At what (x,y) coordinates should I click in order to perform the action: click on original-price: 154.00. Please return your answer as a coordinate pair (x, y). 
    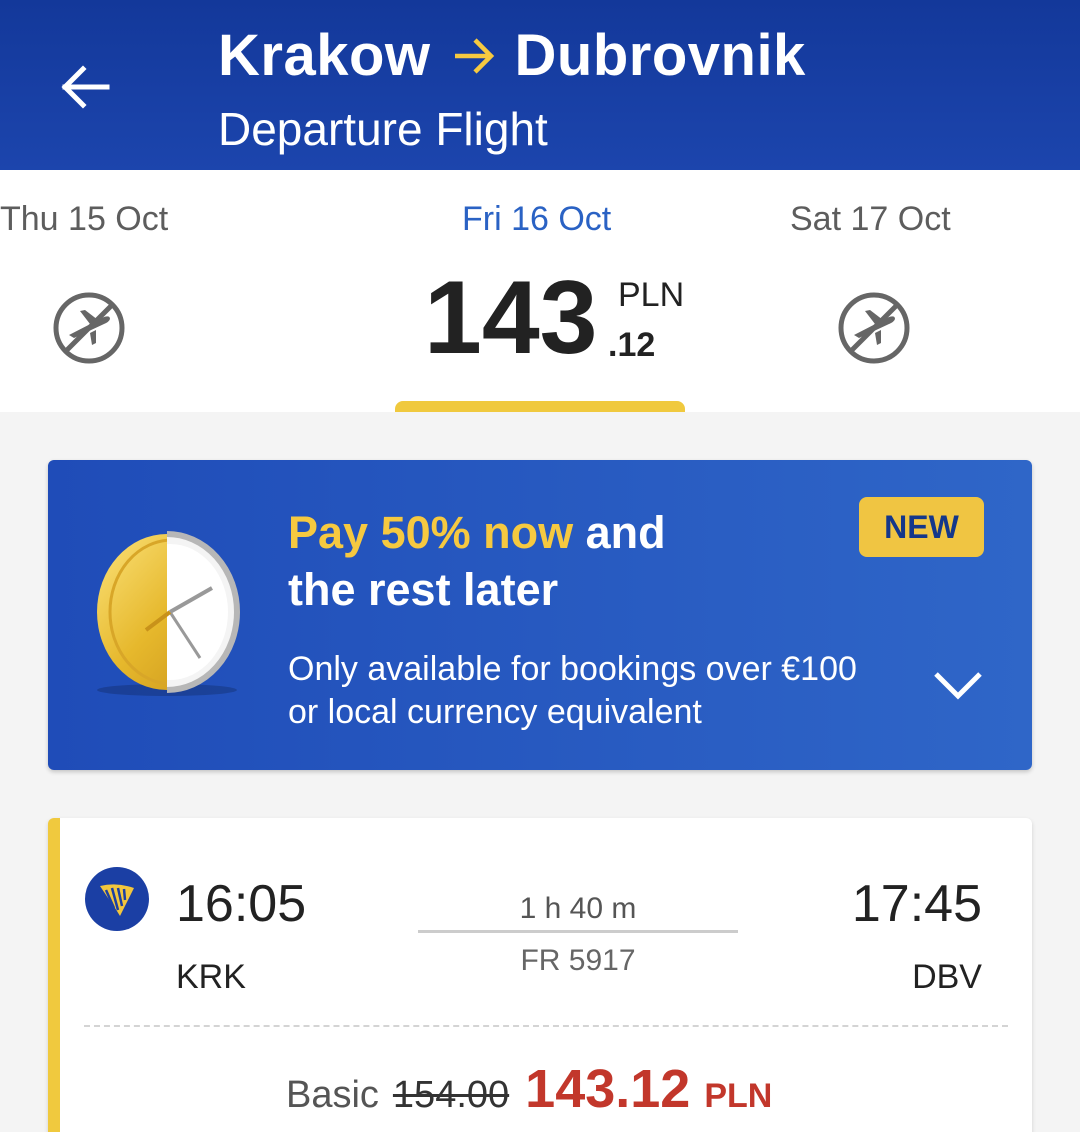
    Looking at the image, I should click on (451, 1095).